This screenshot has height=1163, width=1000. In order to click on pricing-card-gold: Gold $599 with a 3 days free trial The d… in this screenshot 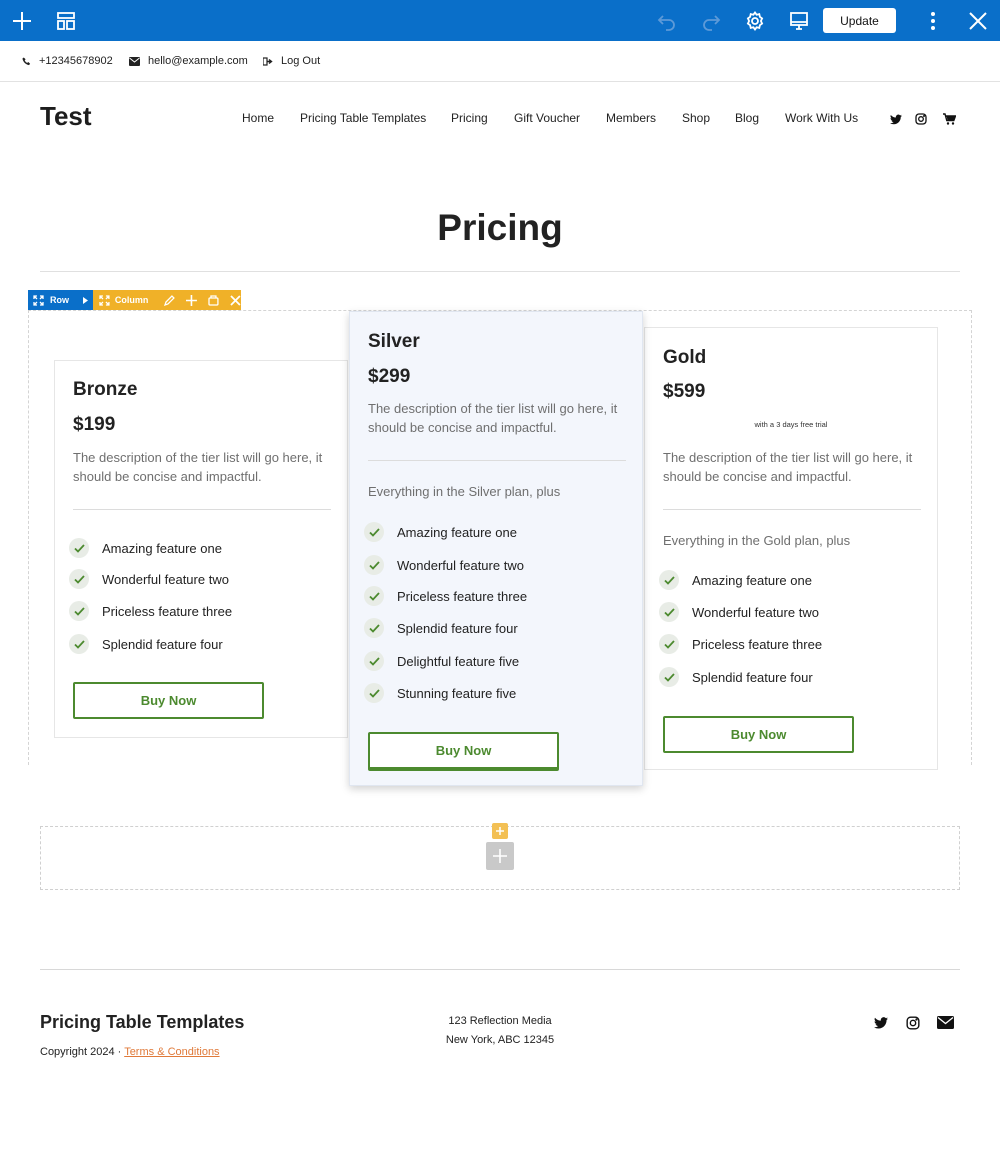, I will do `click(791, 548)`.